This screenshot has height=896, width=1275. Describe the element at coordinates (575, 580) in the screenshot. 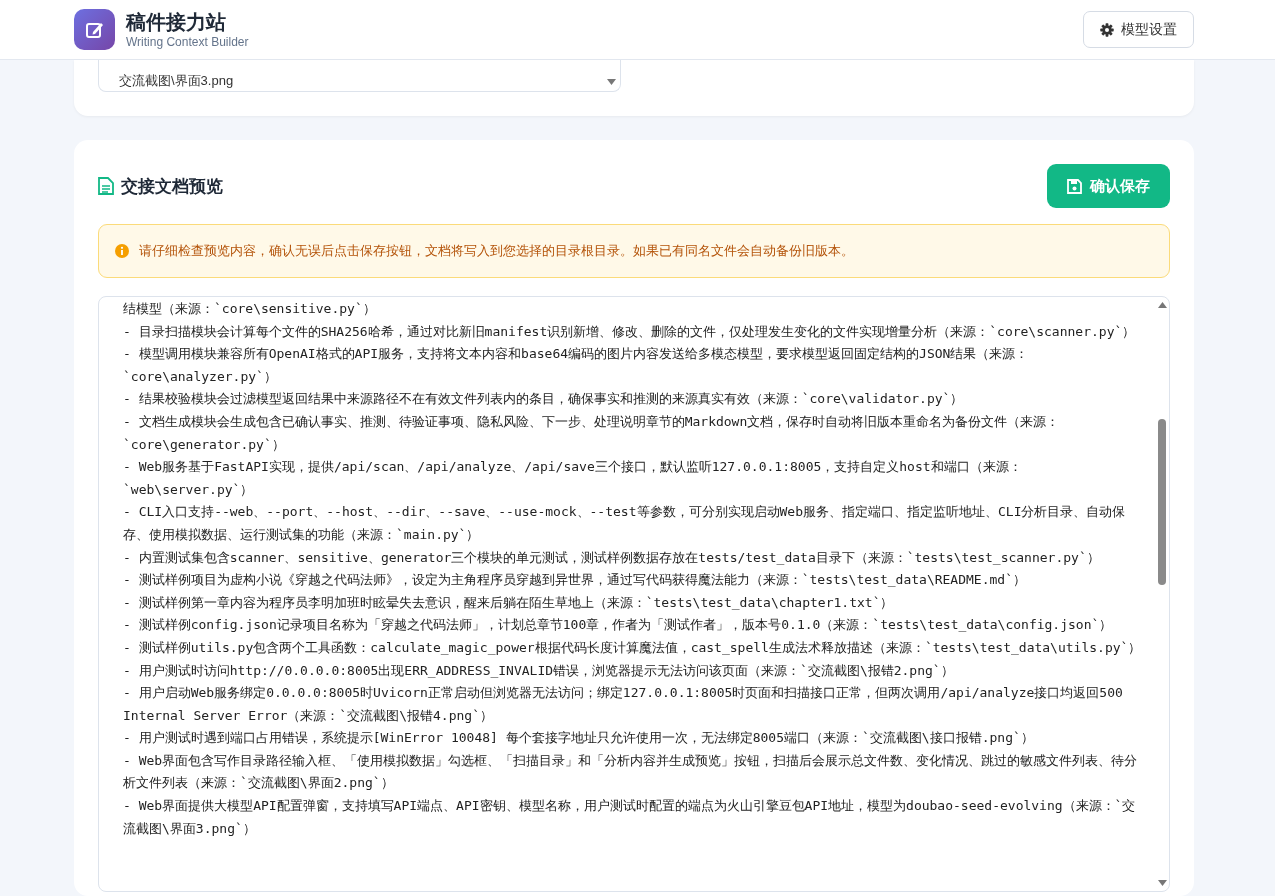

I see `preview-line: - 测试样例项目为虚构小说《穿越之代码法师》，设定为主角程序员穿越到异世界，通过写代码获得魔法能力（来源：`tests\test_data\README.md`）` at that location.